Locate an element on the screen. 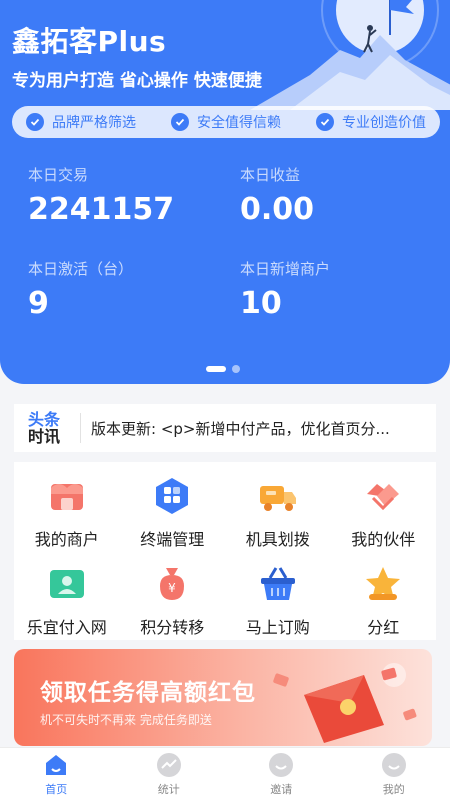  points-transfer-icon: ¥ is located at coordinates (172, 584).